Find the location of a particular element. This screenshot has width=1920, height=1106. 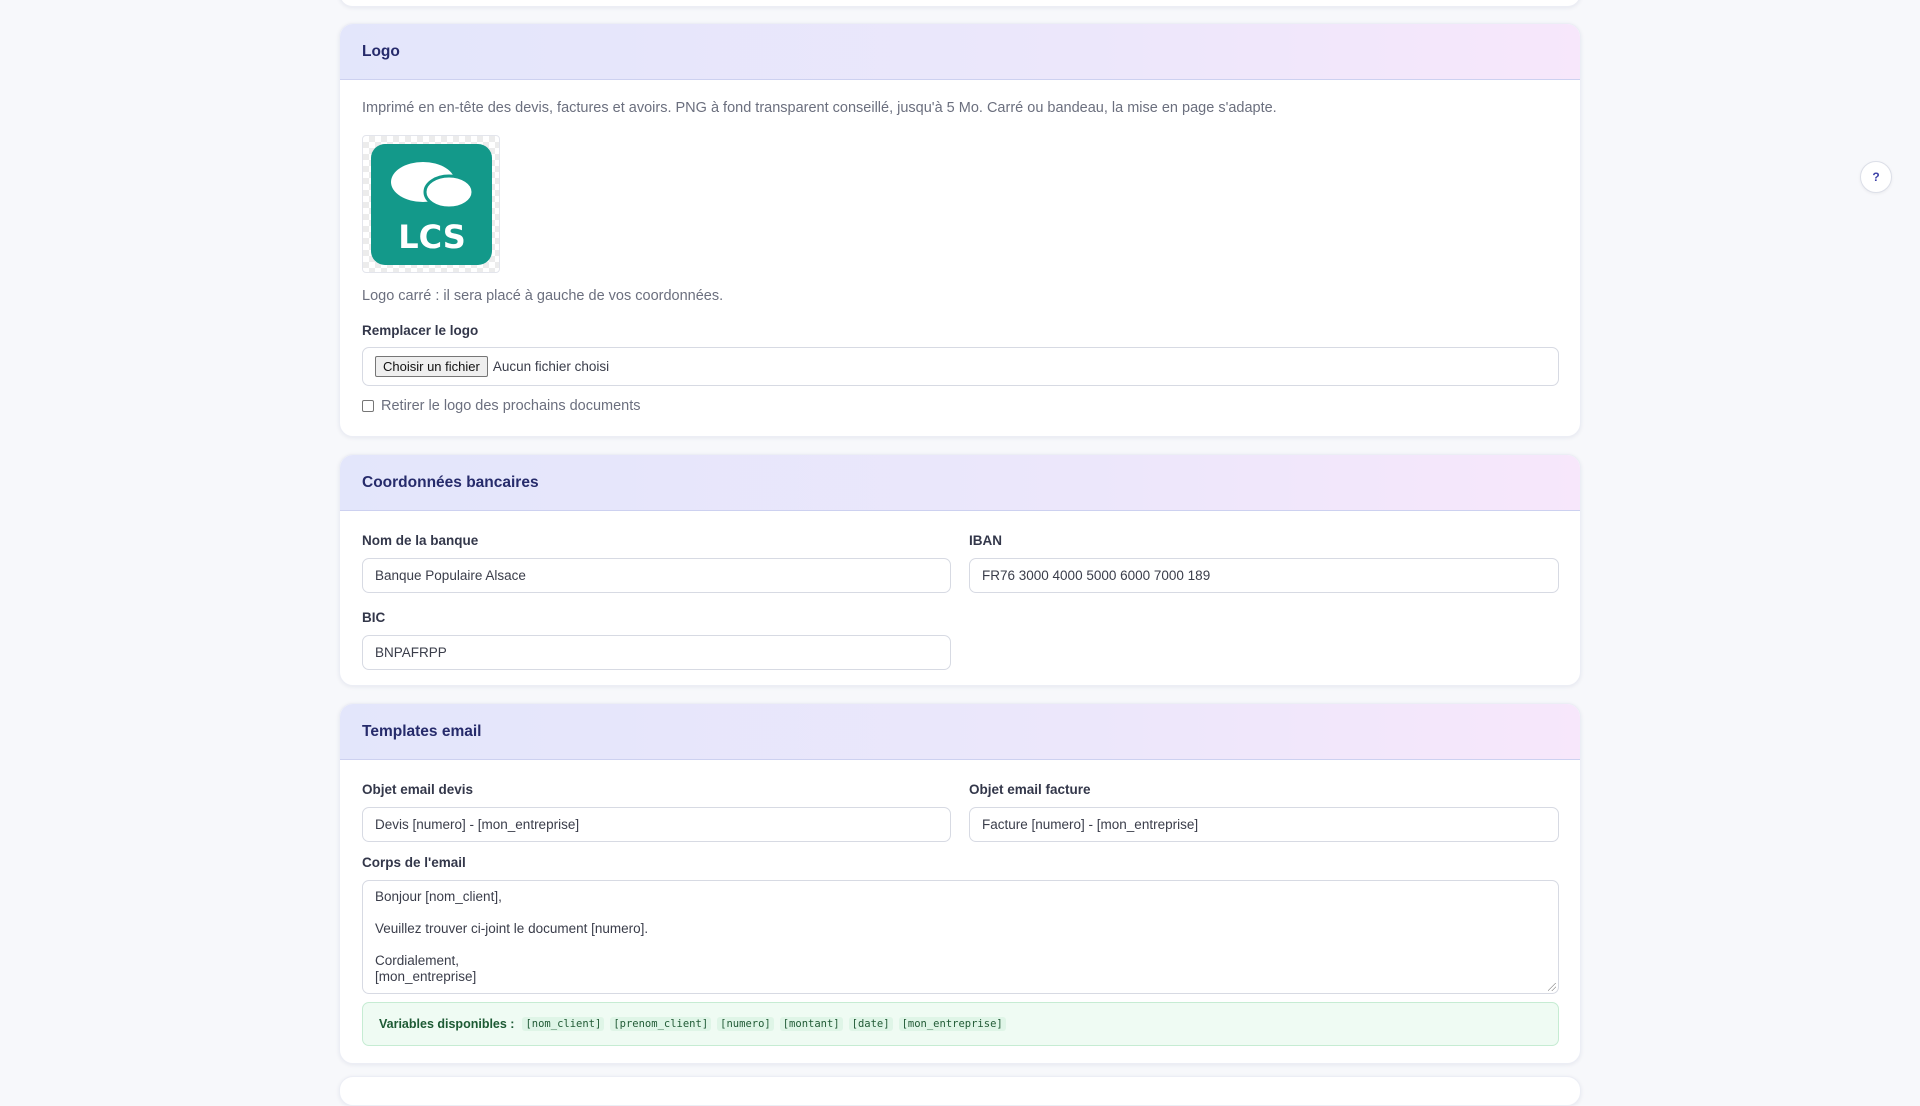

variable-chip: [numero] is located at coordinates (745, 1024).